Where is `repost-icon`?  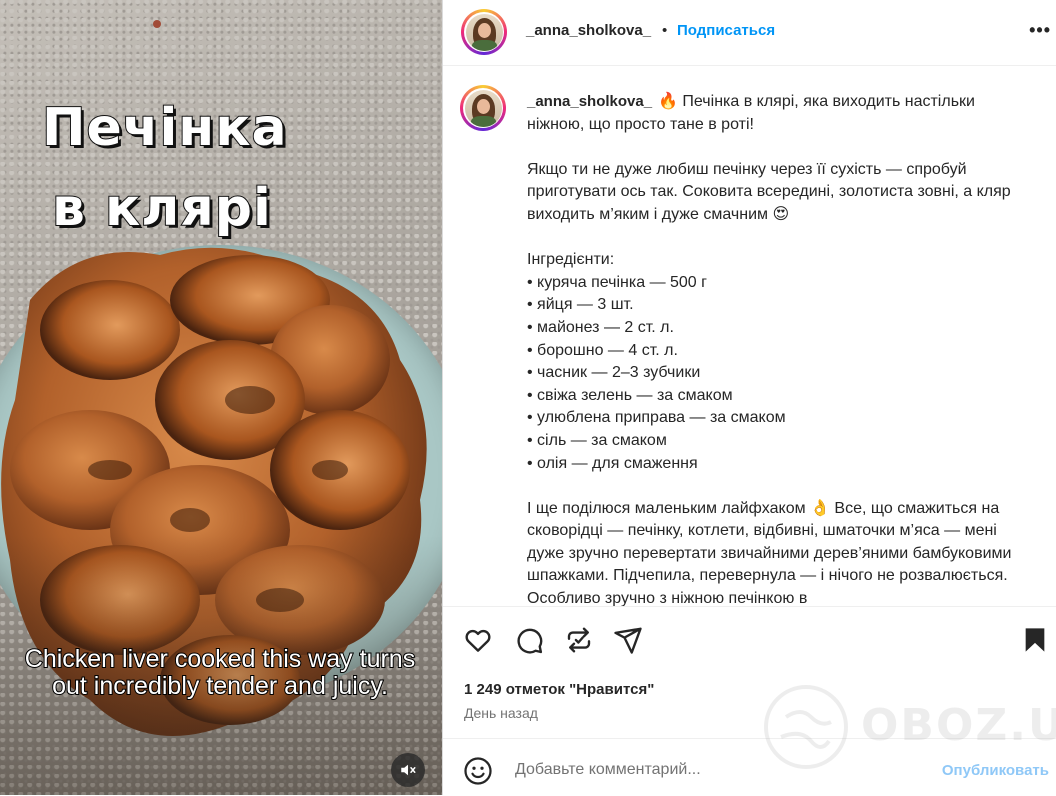 repost-icon is located at coordinates (579, 640).